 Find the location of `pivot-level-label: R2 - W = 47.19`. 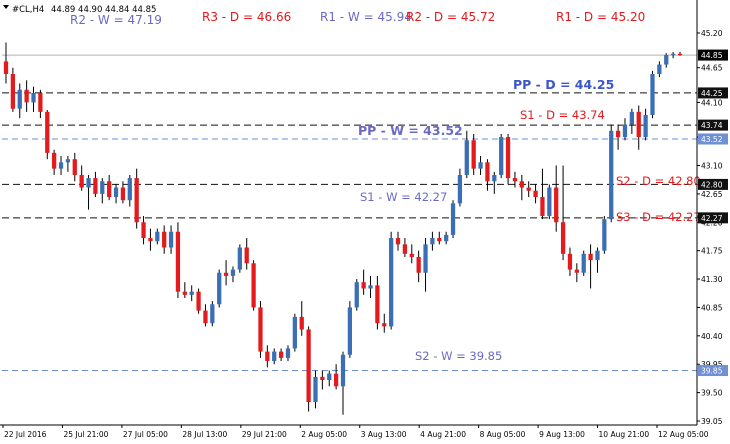

pivot-level-label: R2 - W = 47.19 is located at coordinates (116, 20).